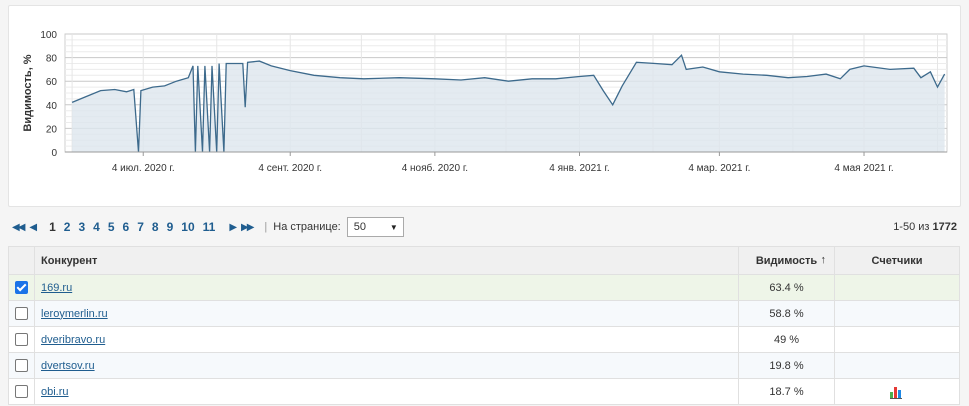  I want to click on y-tick-label: 100, so click(48, 35).